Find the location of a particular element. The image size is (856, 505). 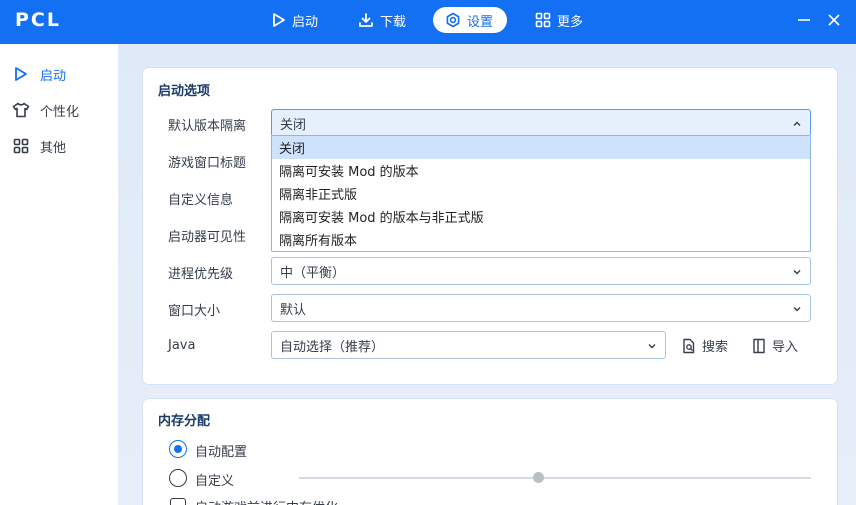

isolation-label: 默认版本隔离 is located at coordinates (207, 126).